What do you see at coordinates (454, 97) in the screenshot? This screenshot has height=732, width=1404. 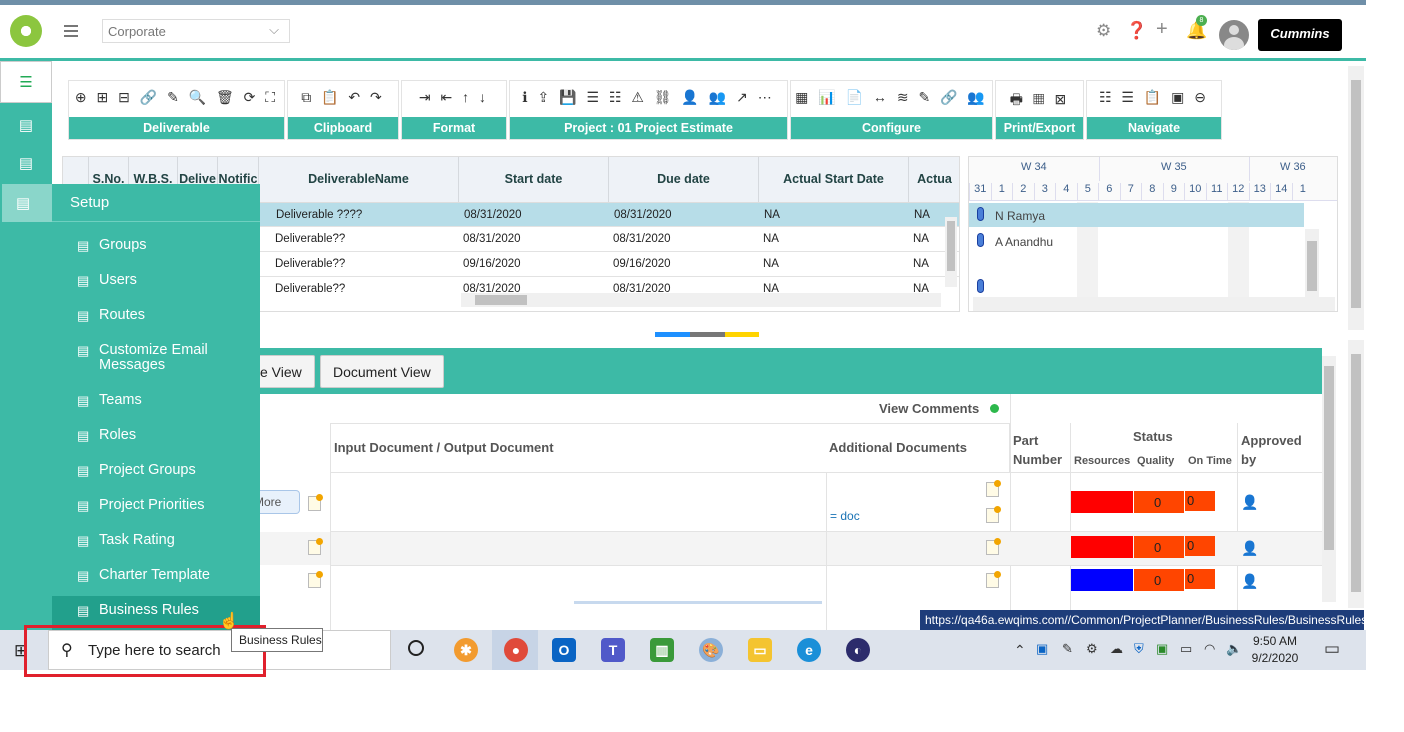 I see `format-tool-icons: ⇥ ⇤ ↑ ↓` at bounding box center [454, 97].